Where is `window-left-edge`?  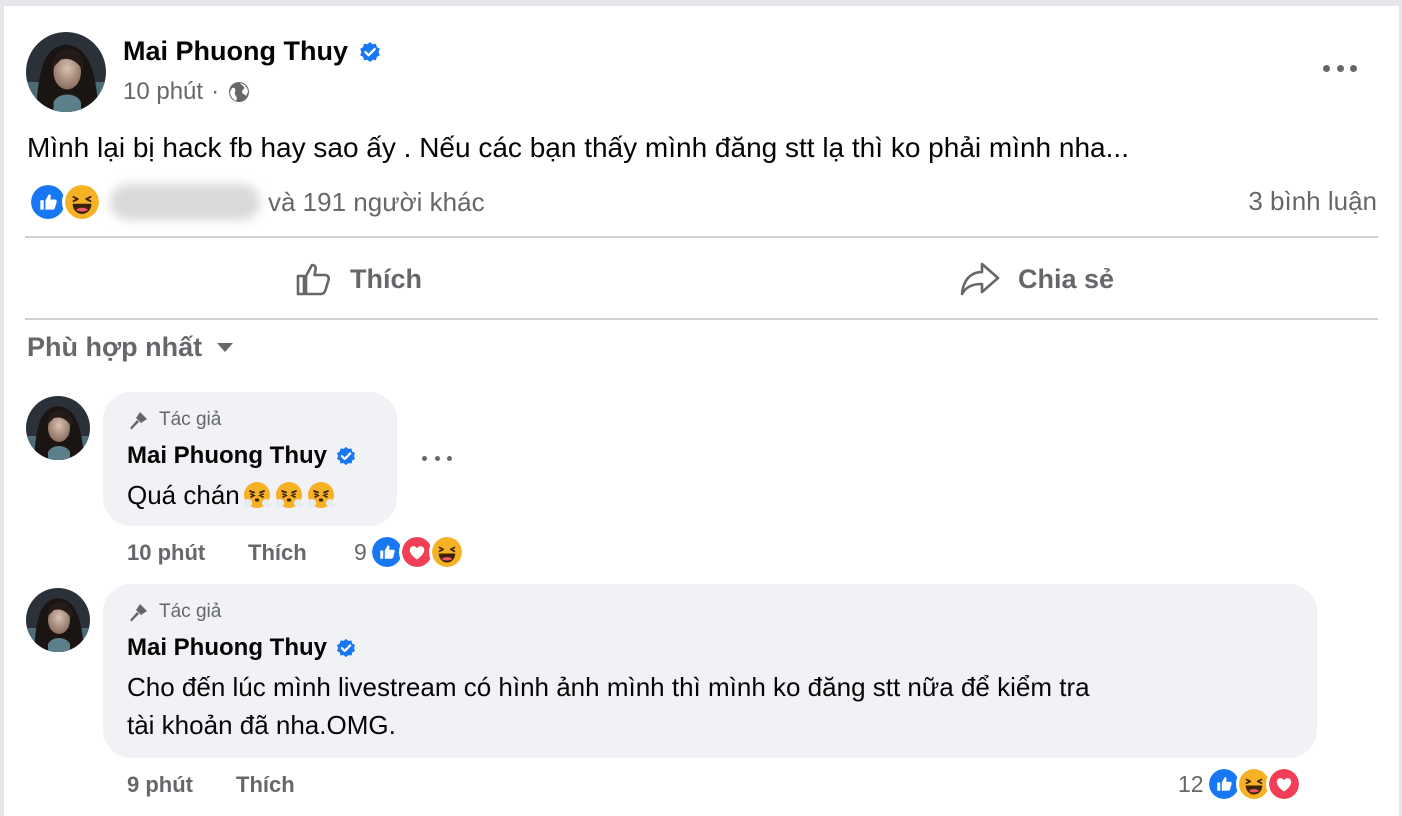
window-left-edge is located at coordinates (2, 408).